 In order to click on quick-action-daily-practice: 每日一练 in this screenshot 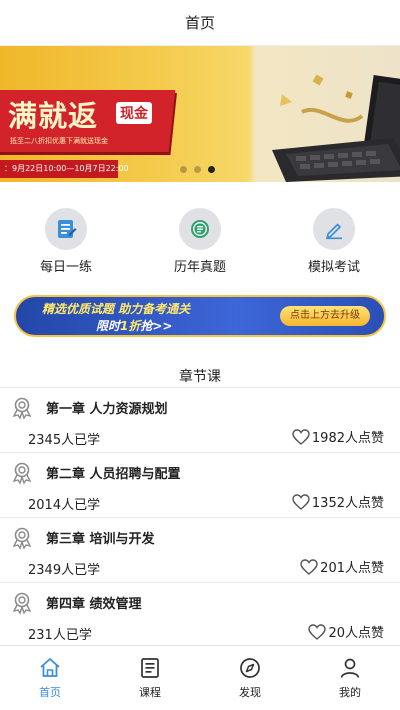, I will do `click(66, 241)`.